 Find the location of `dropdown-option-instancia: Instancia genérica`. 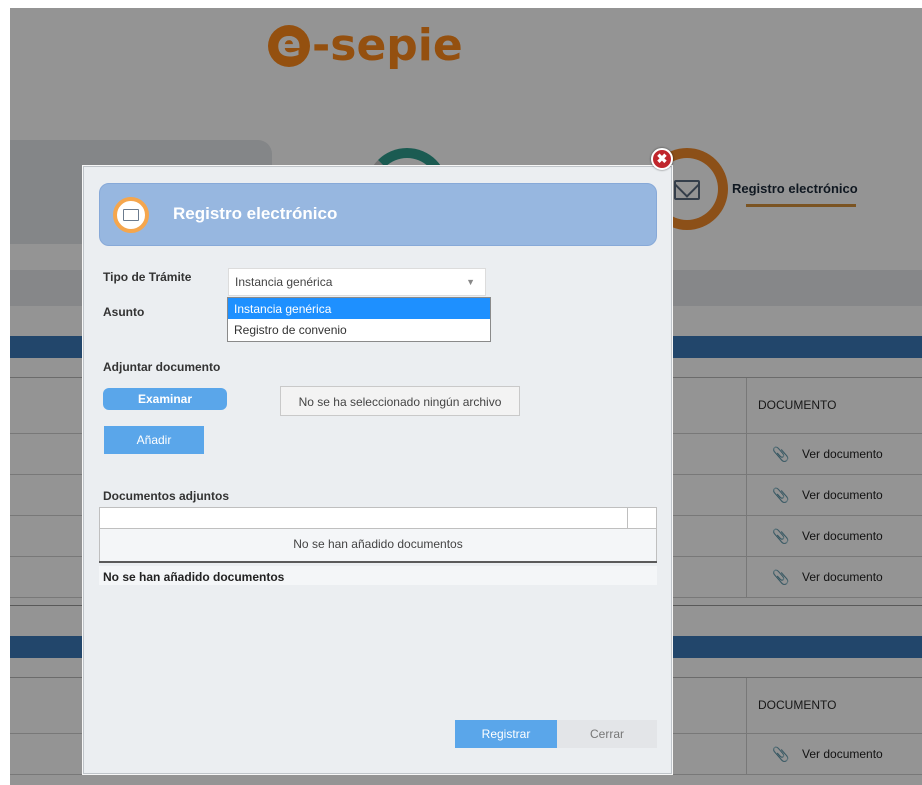

dropdown-option-instancia: Instancia genérica is located at coordinates (359, 308).